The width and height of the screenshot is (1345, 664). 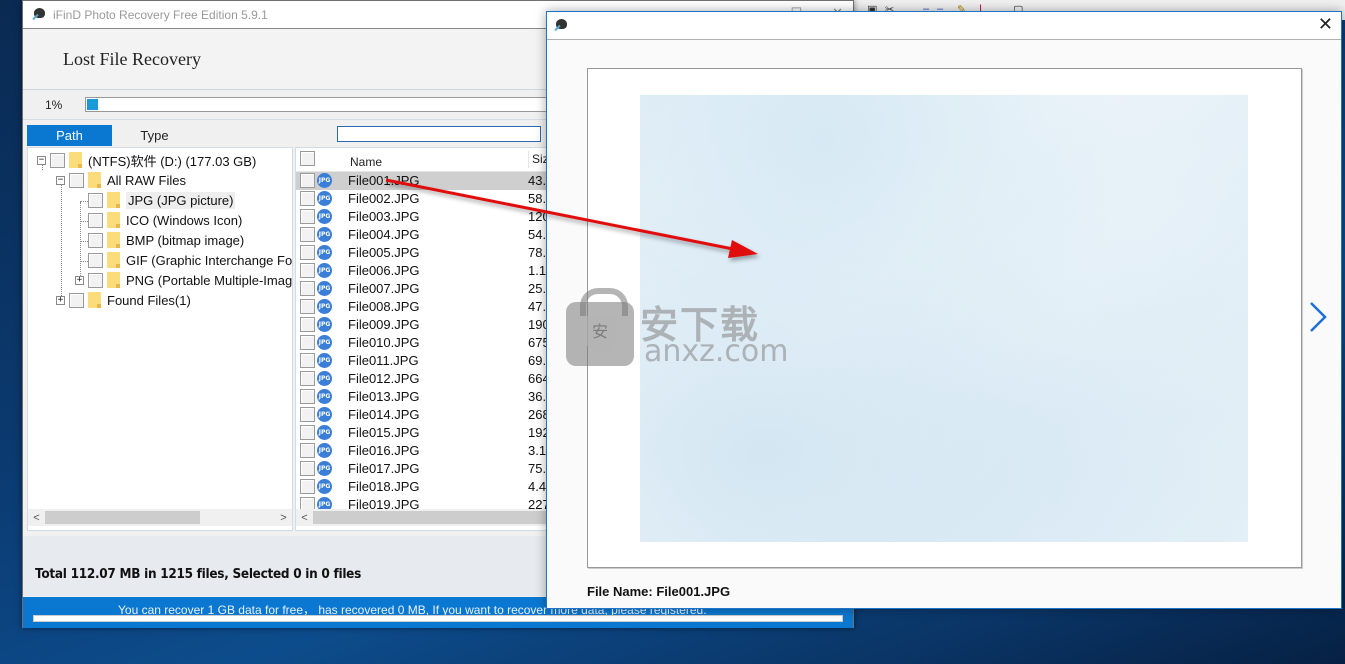 I want to click on file-row: JPG File018.JPG 4.4, so click(x=425, y=487).